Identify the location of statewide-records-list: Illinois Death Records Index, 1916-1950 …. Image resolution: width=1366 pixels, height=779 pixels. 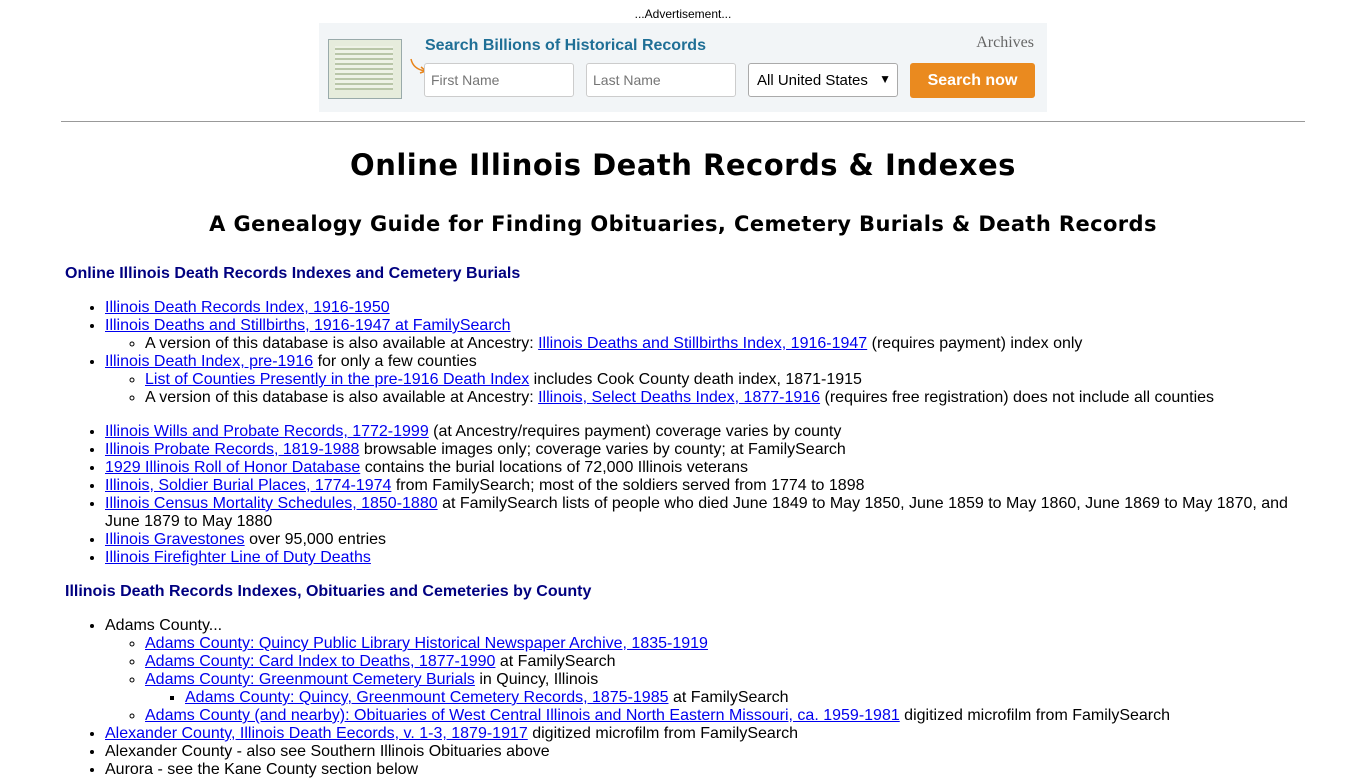
(685, 353).